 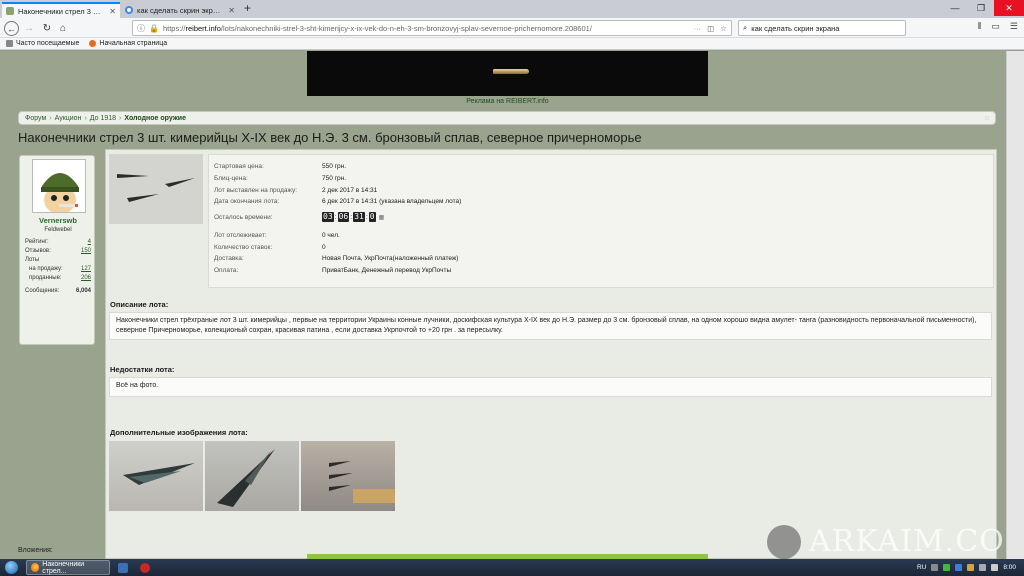 I want to click on maximize-icon: ❐, so click(x=981, y=8).